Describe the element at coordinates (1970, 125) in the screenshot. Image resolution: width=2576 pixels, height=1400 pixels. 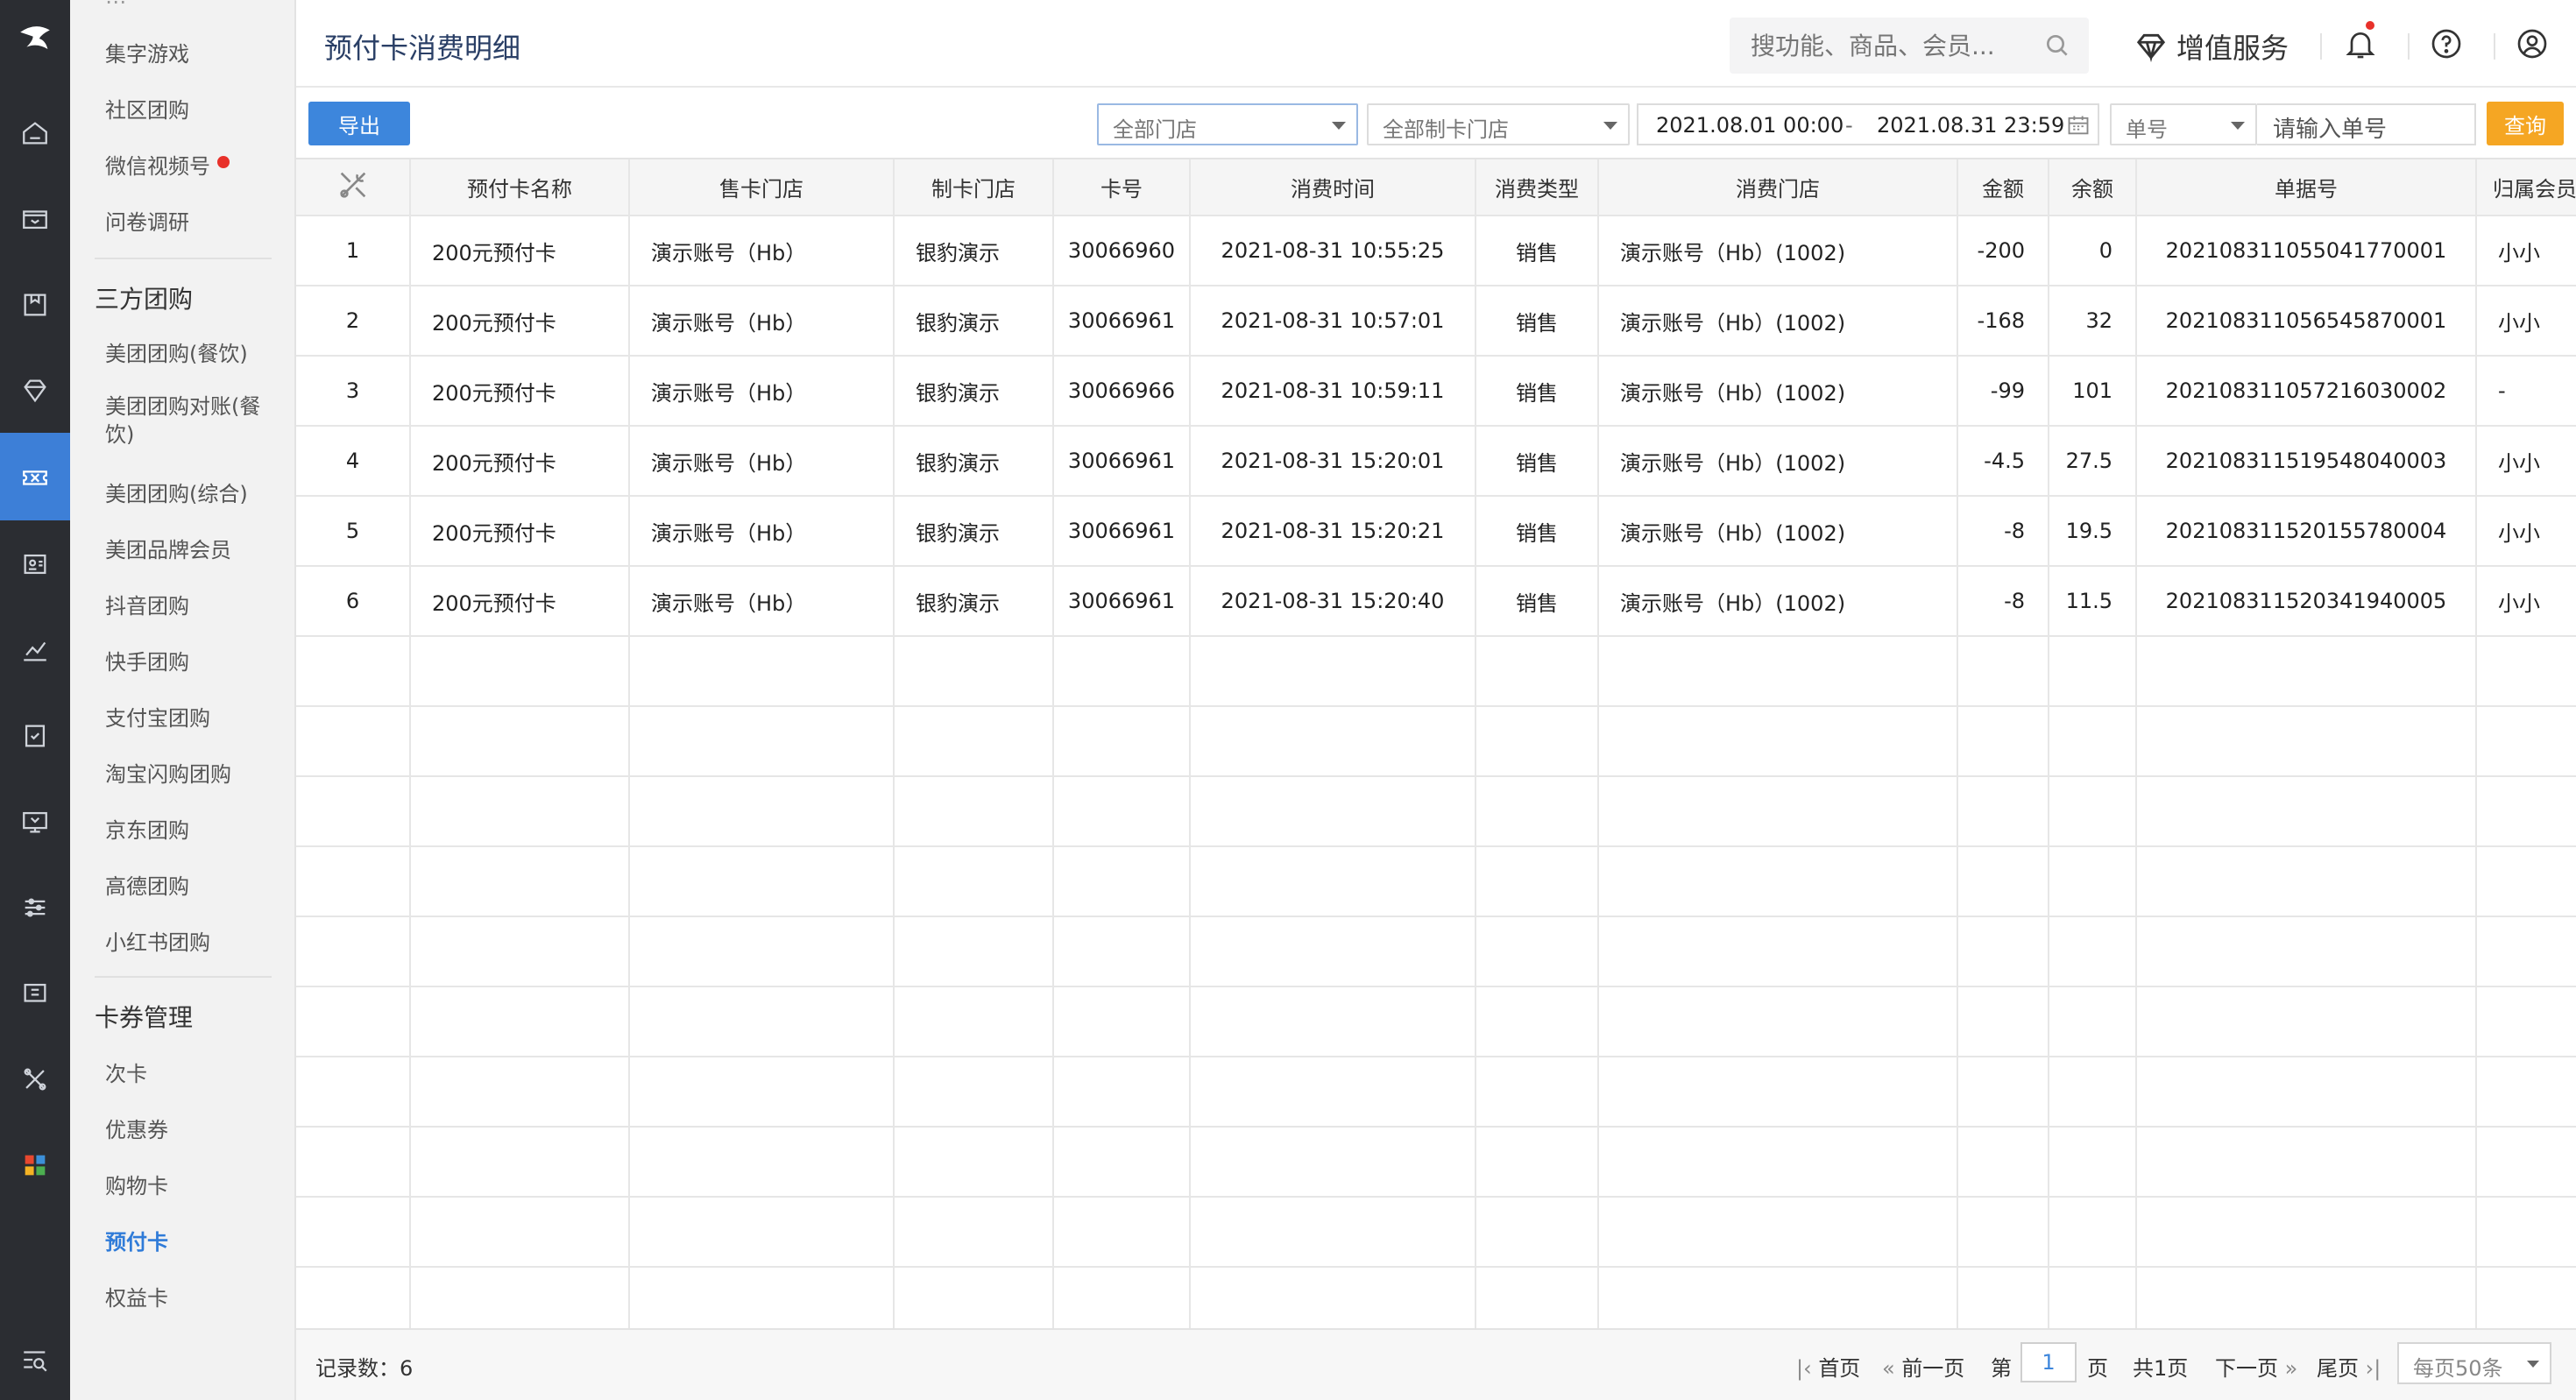
I see `date-end: 2021.08.31 23:59` at that location.